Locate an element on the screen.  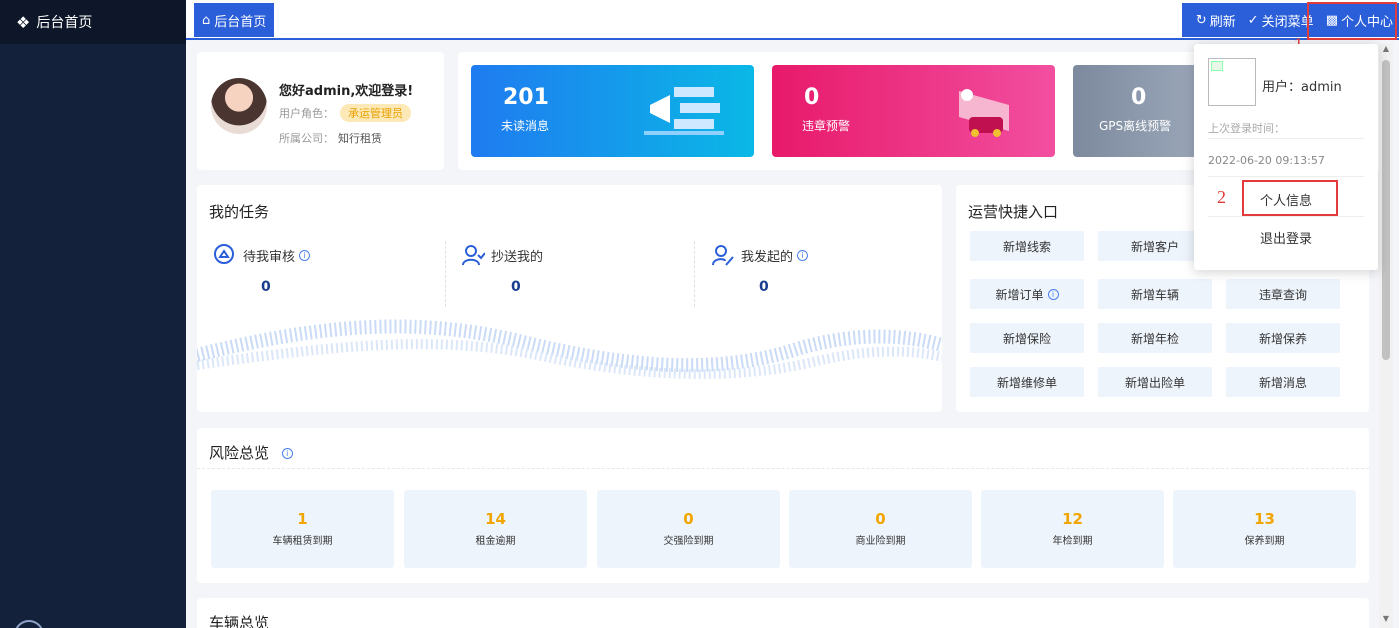
close-menu-label: 关闭菜单 is located at coordinates (1287, 22).